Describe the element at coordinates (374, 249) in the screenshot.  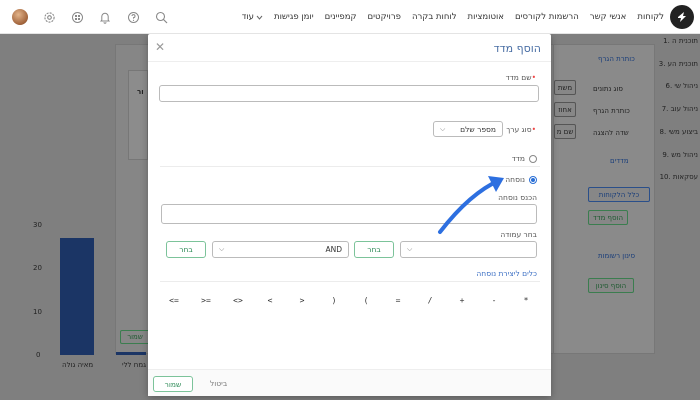
I see `choose-column-button: בחר` at that location.